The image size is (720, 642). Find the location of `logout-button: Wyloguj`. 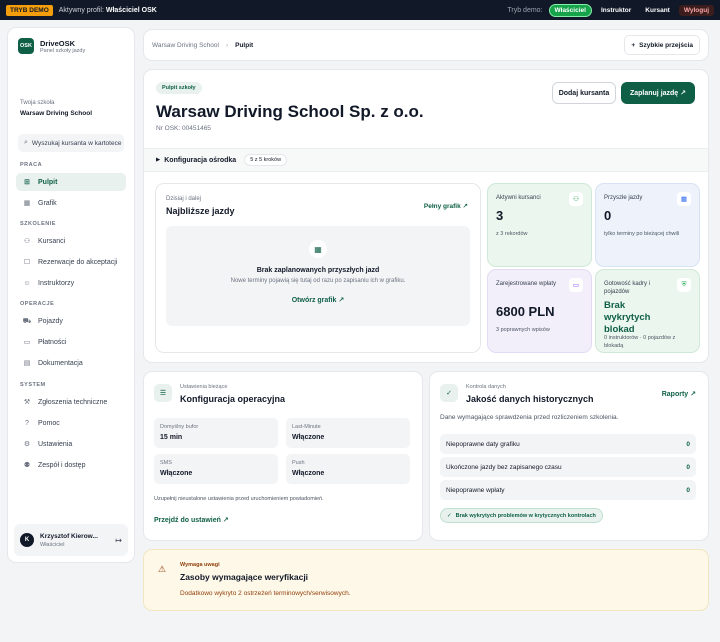

logout-button: Wyloguj is located at coordinates (696, 10).